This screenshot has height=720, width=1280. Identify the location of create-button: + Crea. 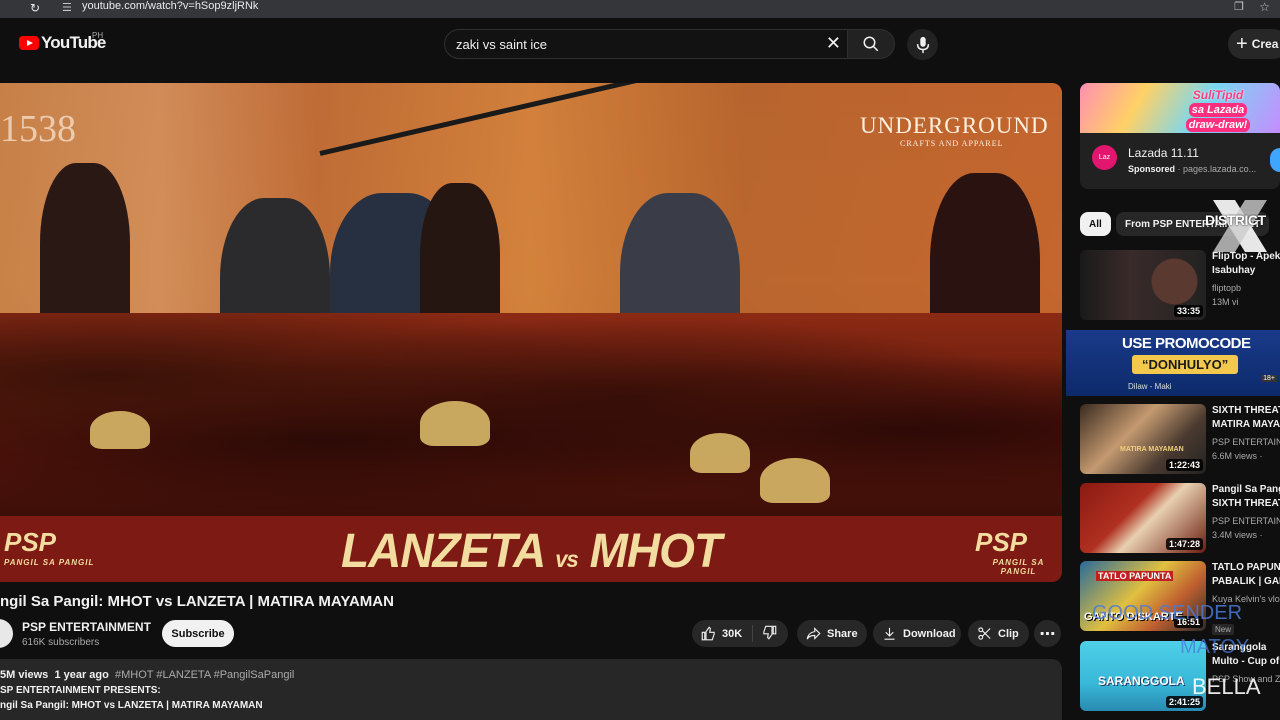
(1254, 44).